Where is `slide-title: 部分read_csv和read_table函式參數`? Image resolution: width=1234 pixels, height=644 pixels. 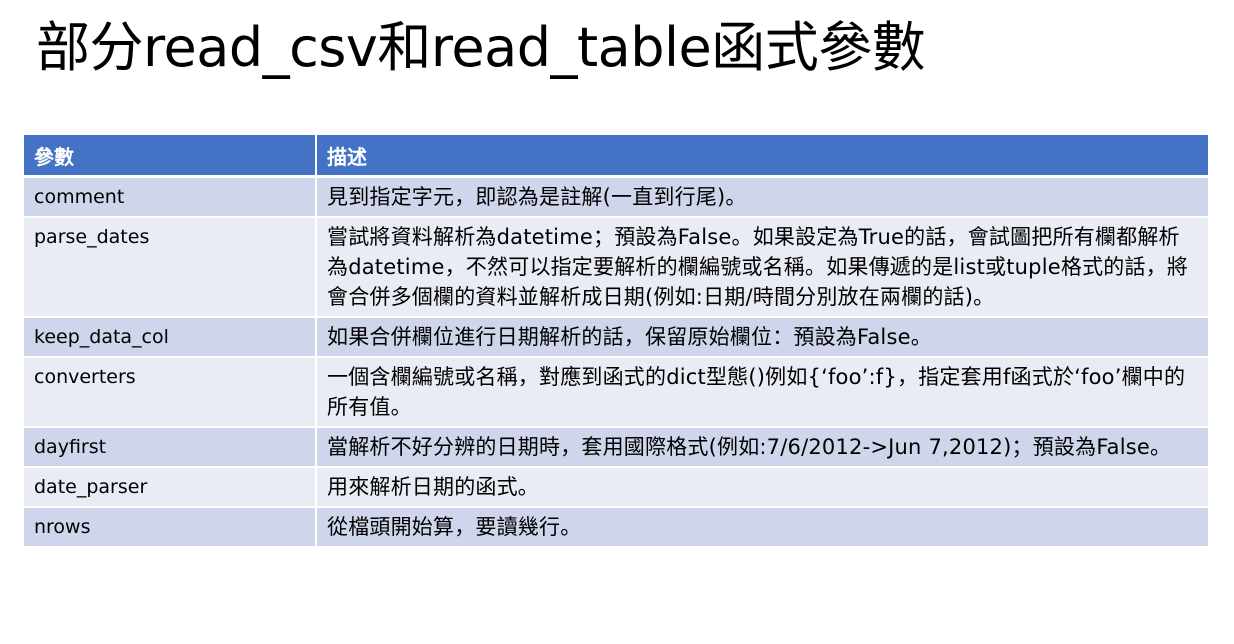 slide-title: 部分read_csv和read_table函式參數 is located at coordinates (481, 47).